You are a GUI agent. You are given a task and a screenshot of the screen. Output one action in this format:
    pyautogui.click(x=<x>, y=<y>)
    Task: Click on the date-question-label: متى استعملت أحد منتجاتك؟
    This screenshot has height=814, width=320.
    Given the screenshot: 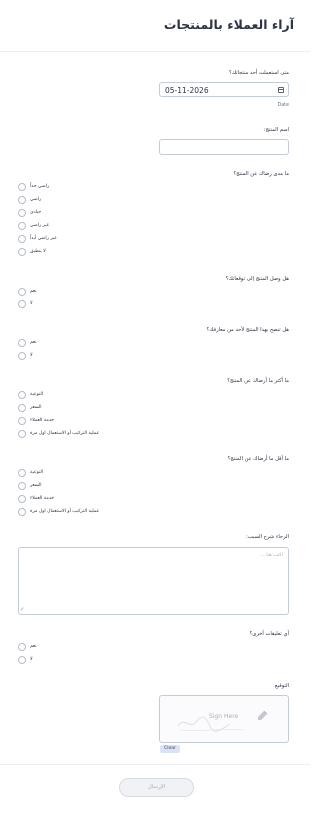 What is the action you would take?
    pyautogui.click(x=258, y=73)
    